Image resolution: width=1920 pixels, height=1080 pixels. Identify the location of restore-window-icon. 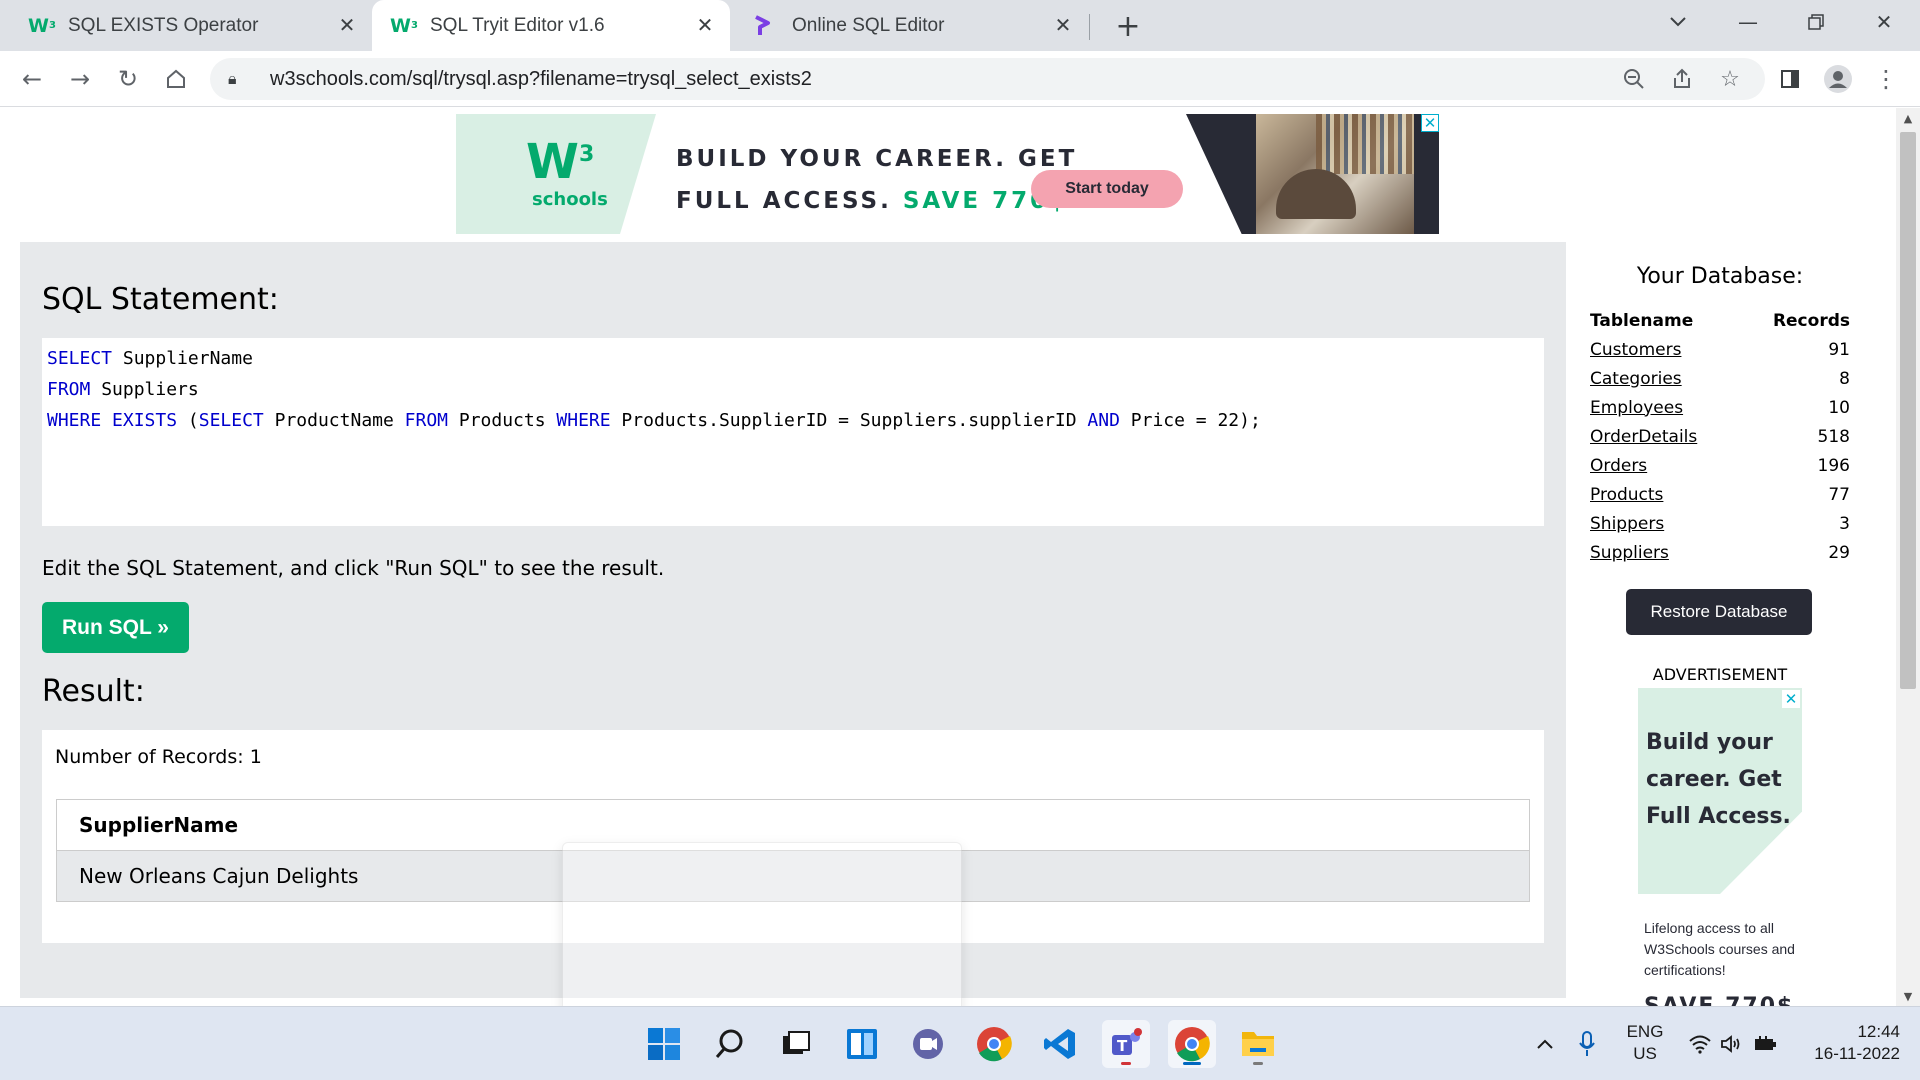
(1816, 22).